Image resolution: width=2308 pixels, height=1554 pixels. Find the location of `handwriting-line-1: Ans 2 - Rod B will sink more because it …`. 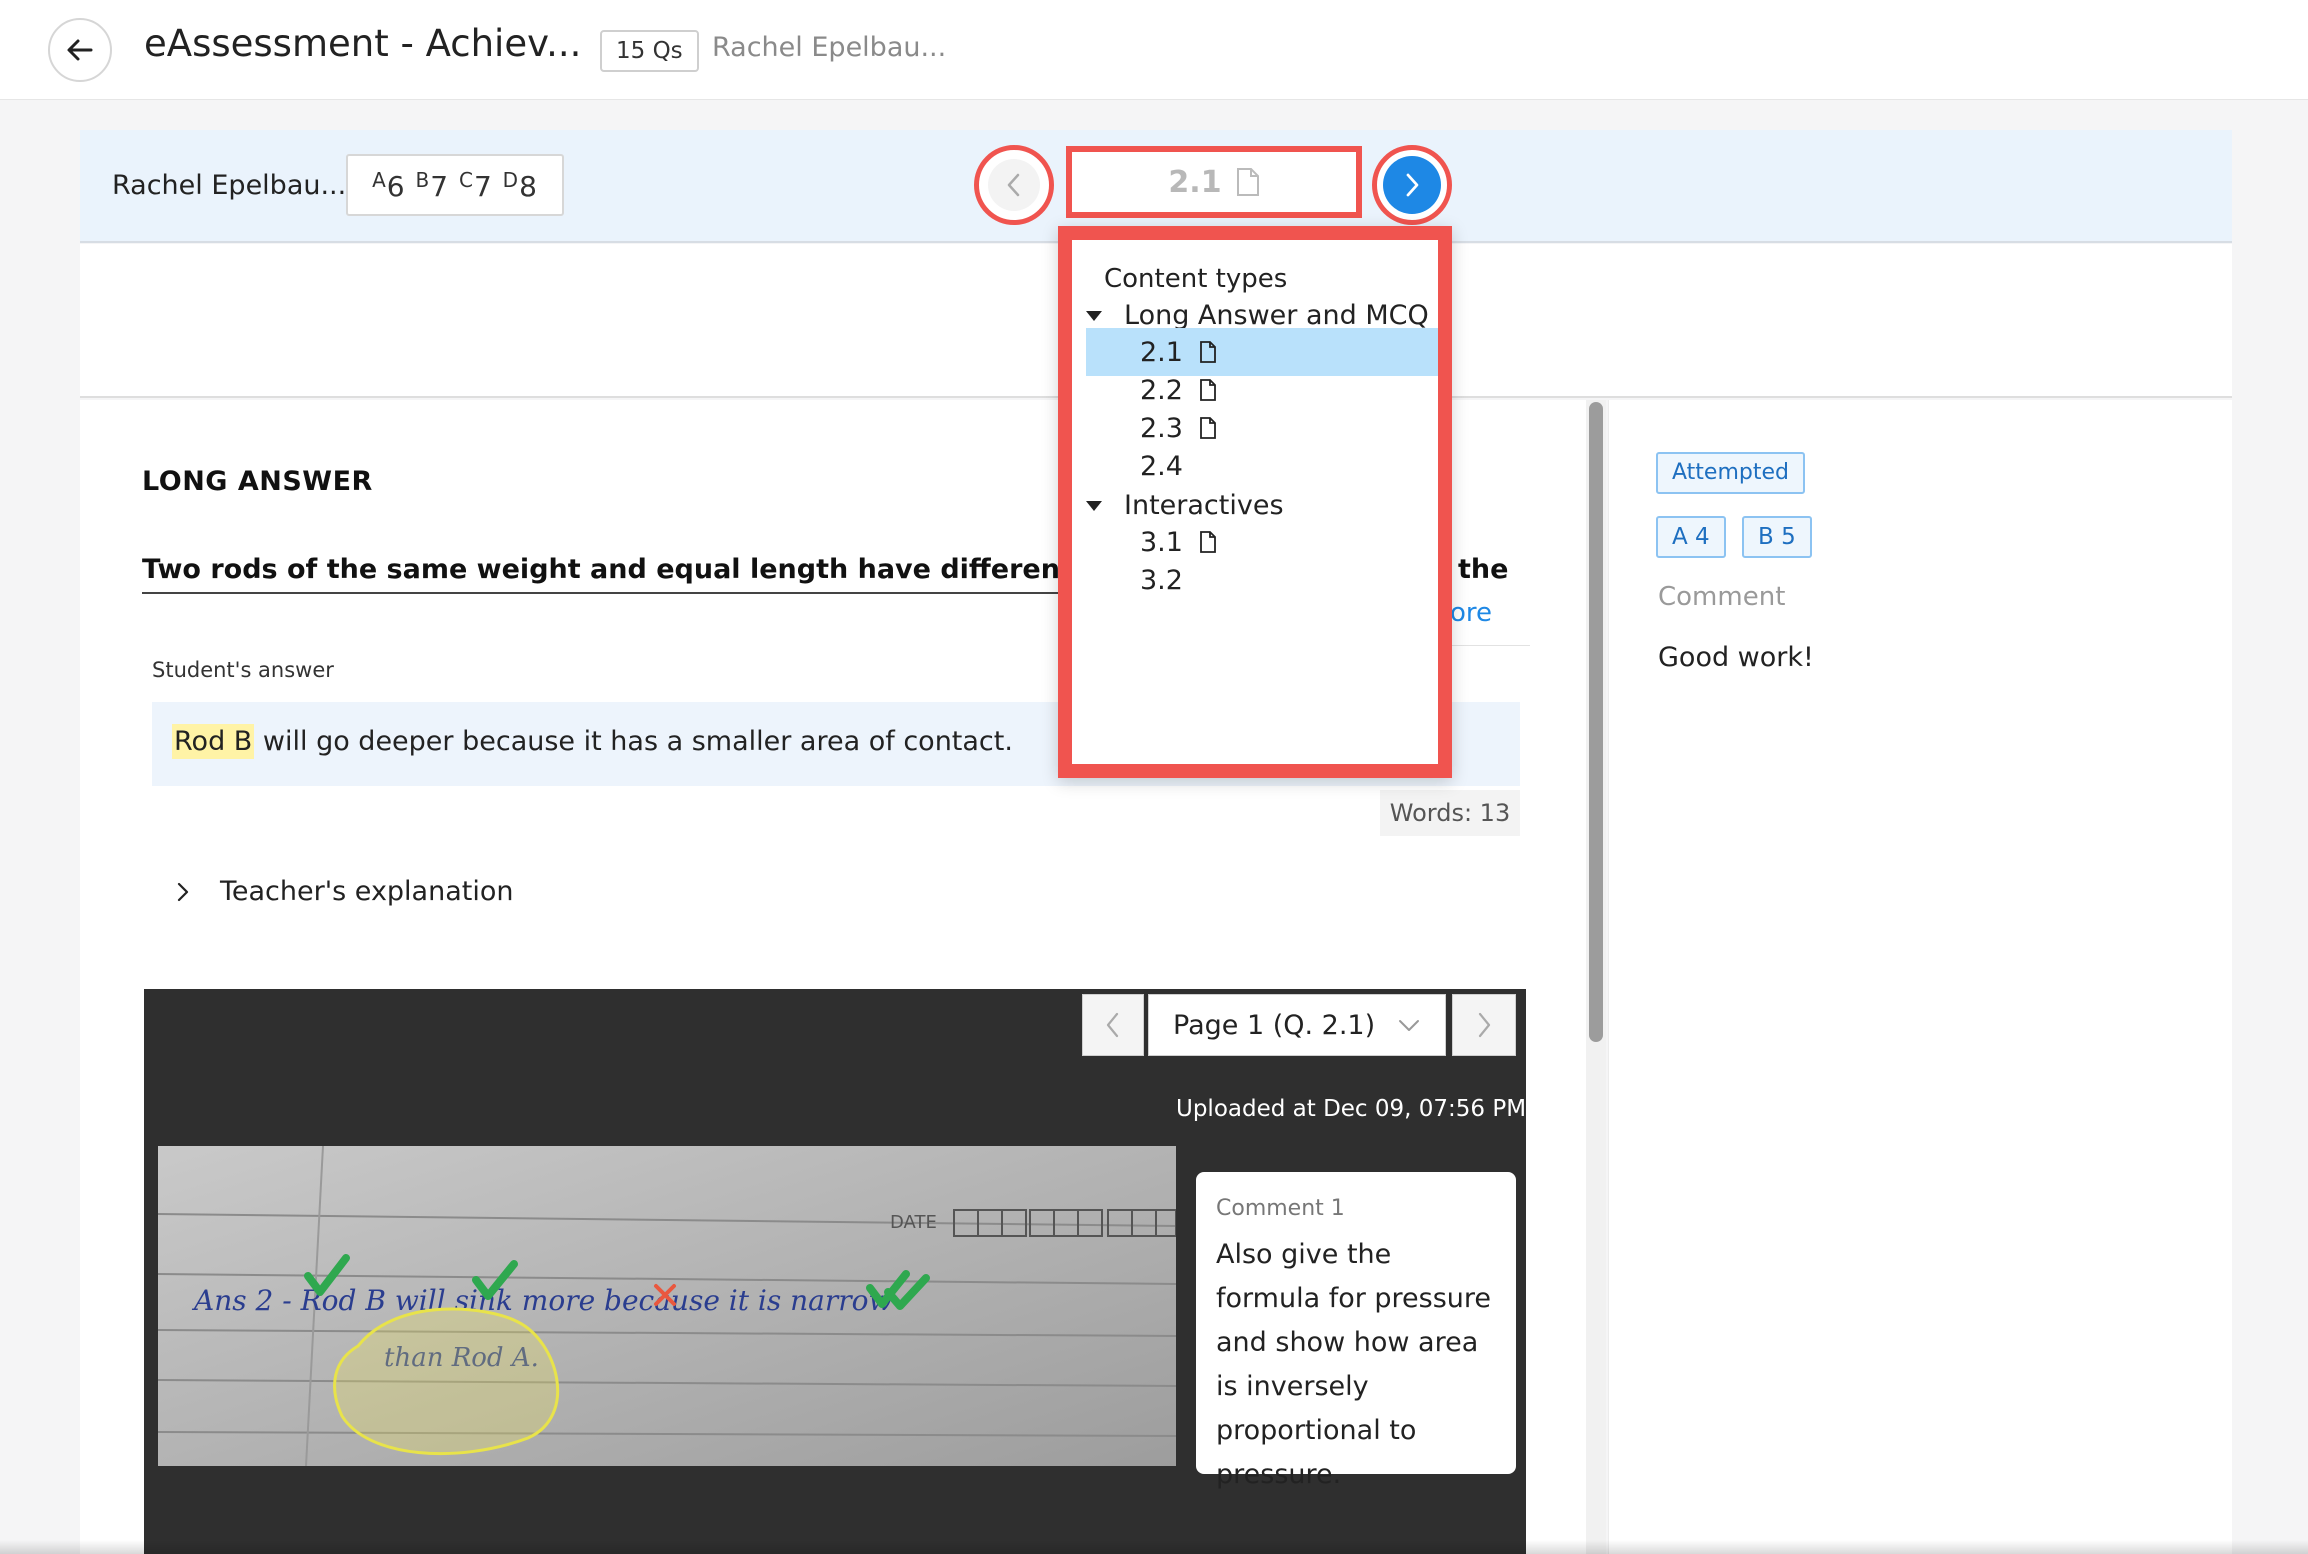

handwriting-line-1: Ans 2 - Rod B will sink more because it … is located at coordinates (541, 1300).